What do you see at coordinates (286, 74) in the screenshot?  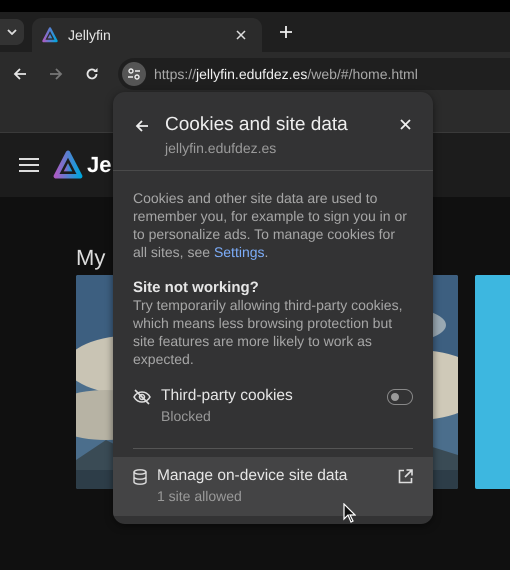 I see `url-text: https://jellyfin.edufdez.es/web/#/home.html` at bounding box center [286, 74].